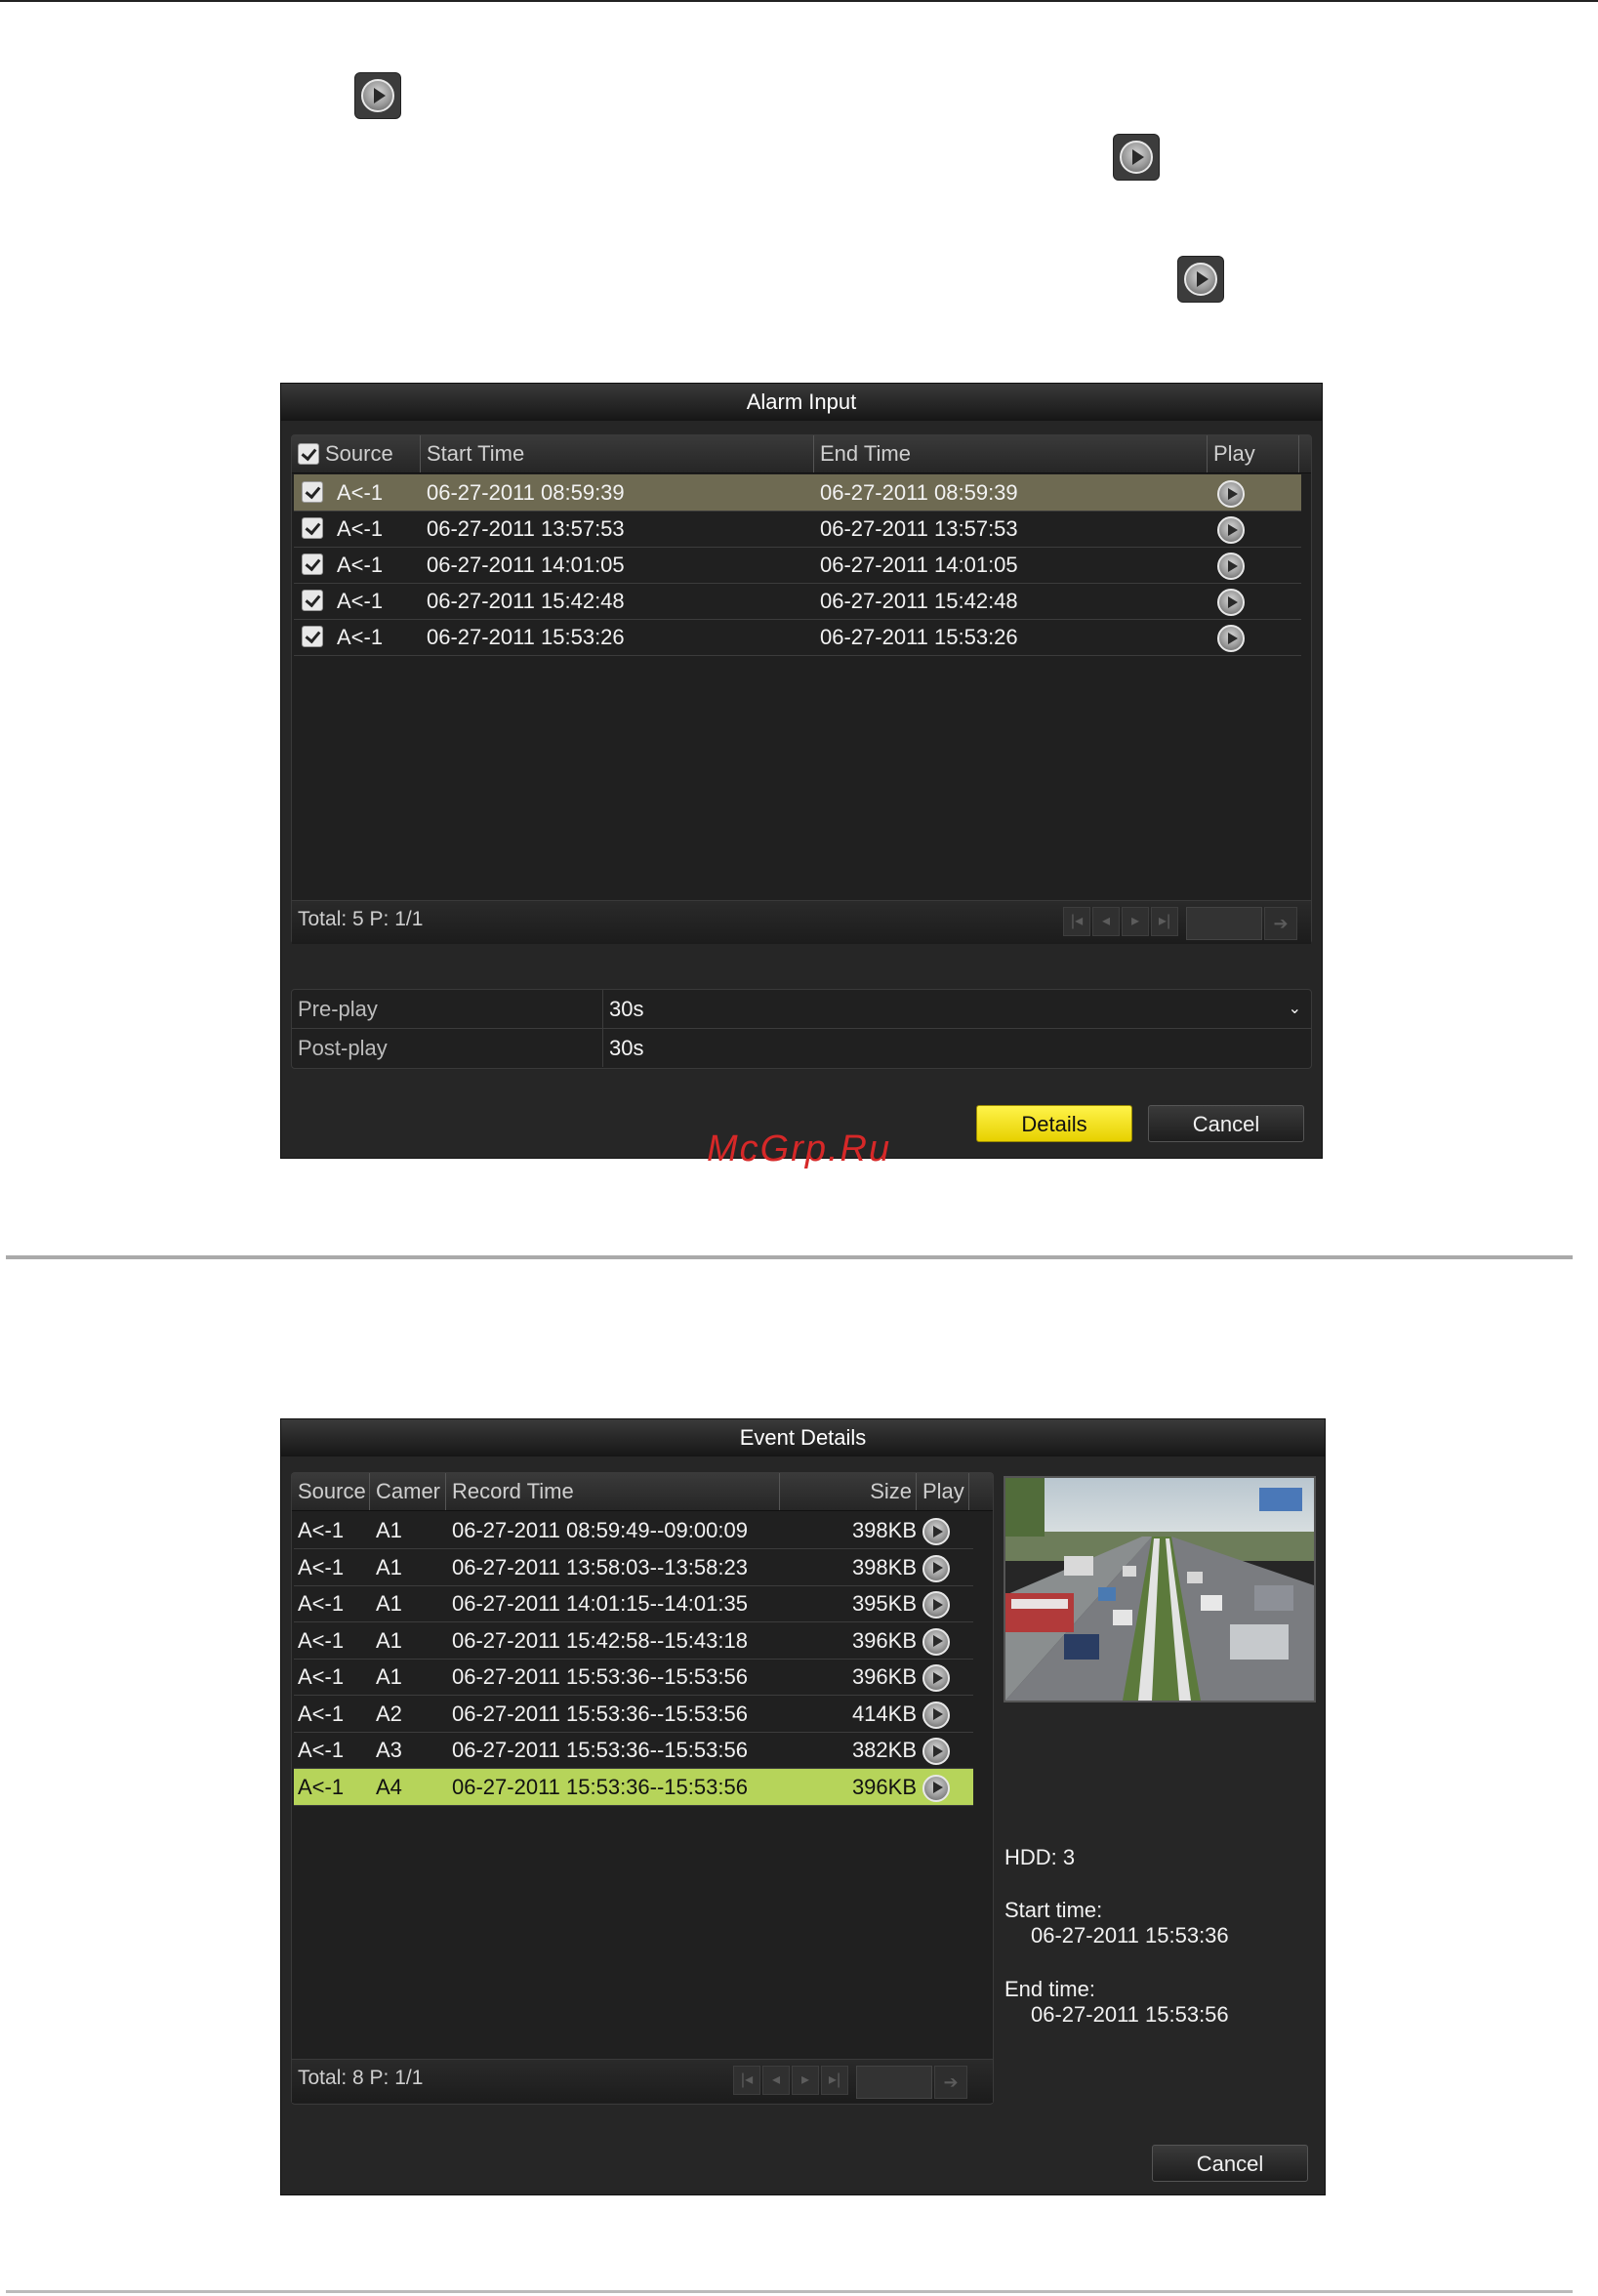 This screenshot has width=1598, height=2296. What do you see at coordinates (1159, 1589) in the screenshot?
I see `highway-scene-image` at bounding box center [1159, 1589].